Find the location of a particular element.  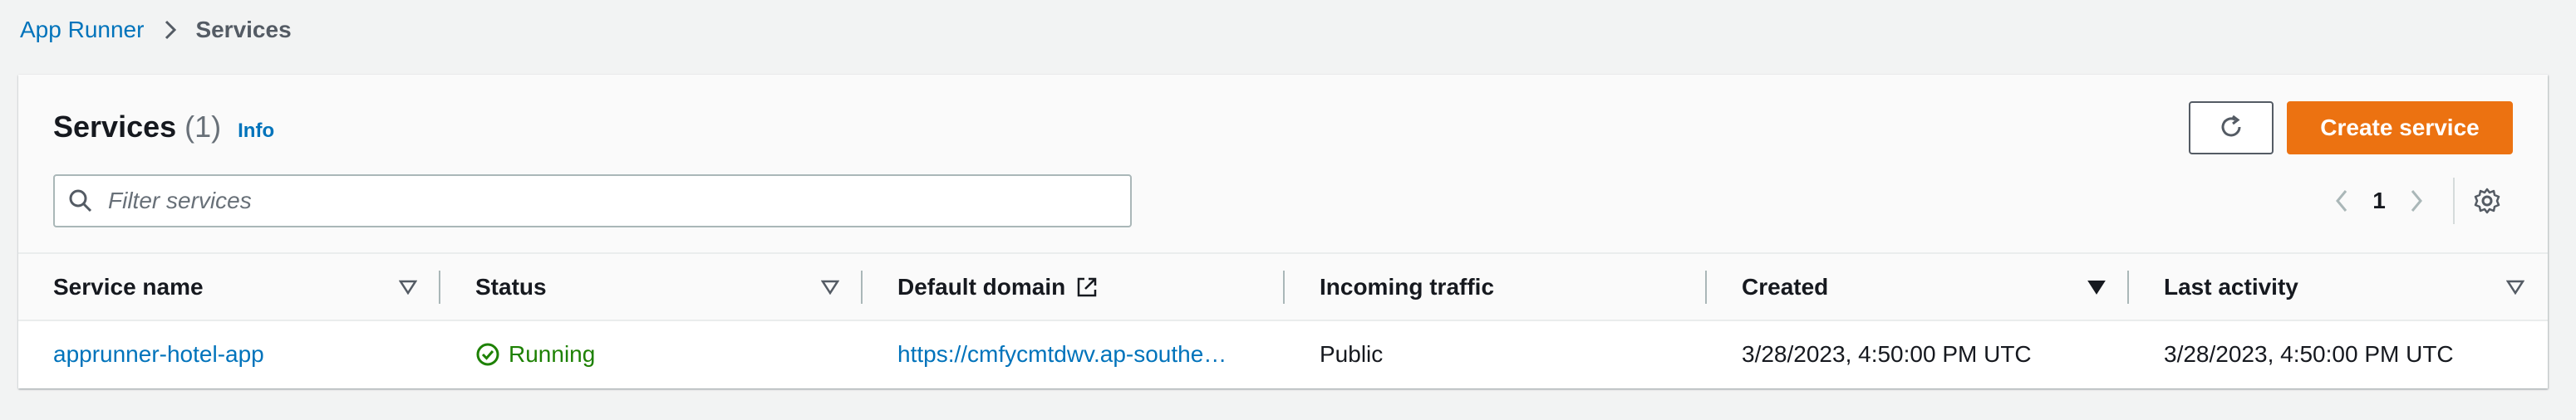

refresh-icon is located at coordinates (2231, 128).